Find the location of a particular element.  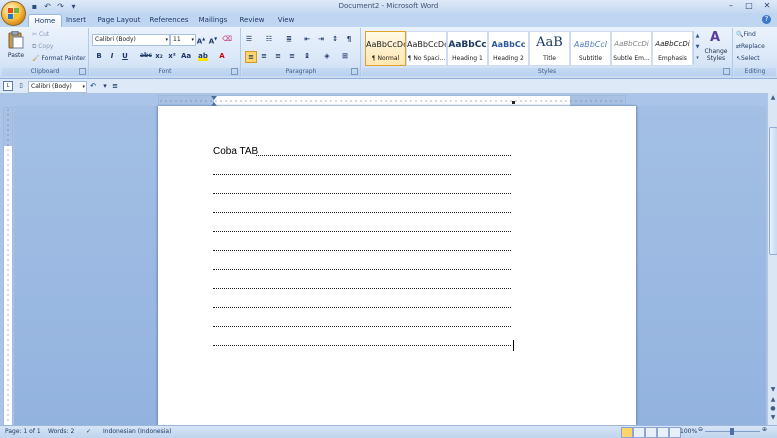

font-name-combo: Calibri (Body) ▾ is located at coordinates (131, 40).